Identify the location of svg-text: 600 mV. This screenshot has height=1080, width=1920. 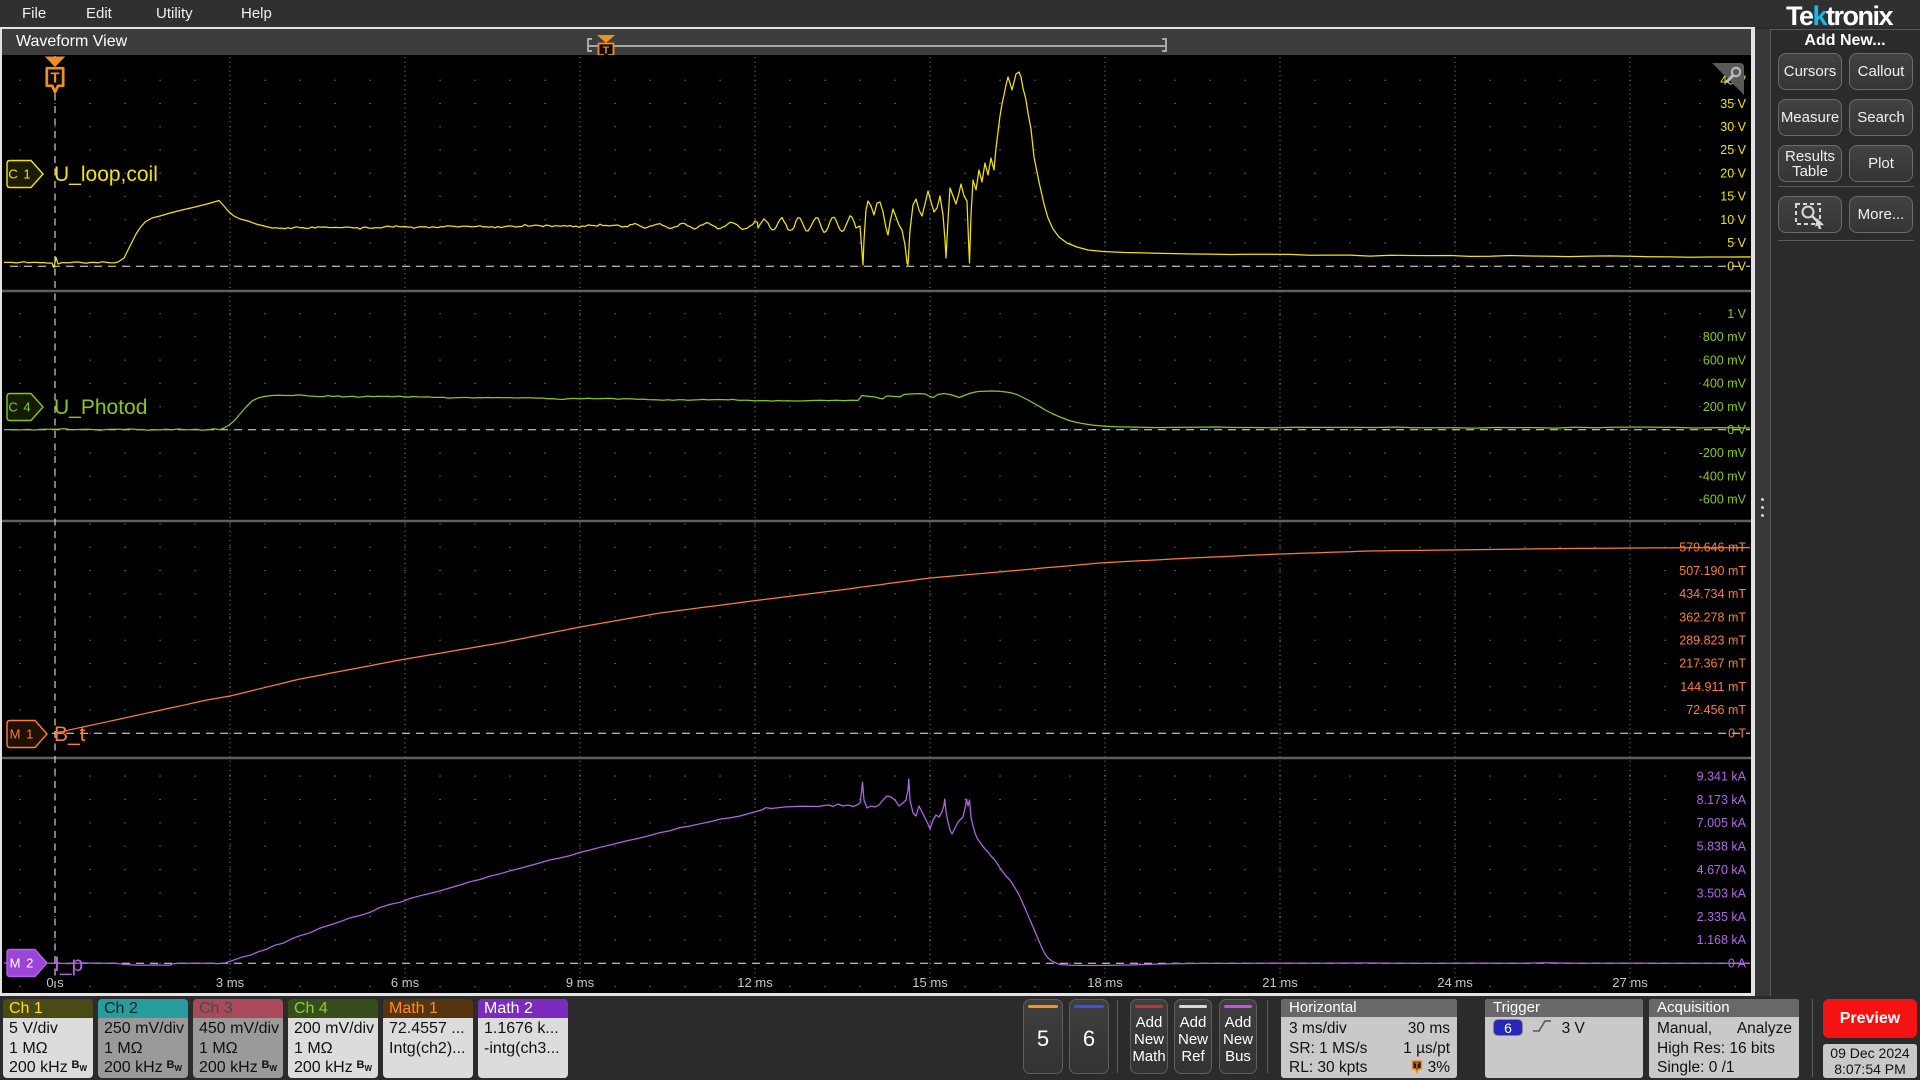
(1725, 360).